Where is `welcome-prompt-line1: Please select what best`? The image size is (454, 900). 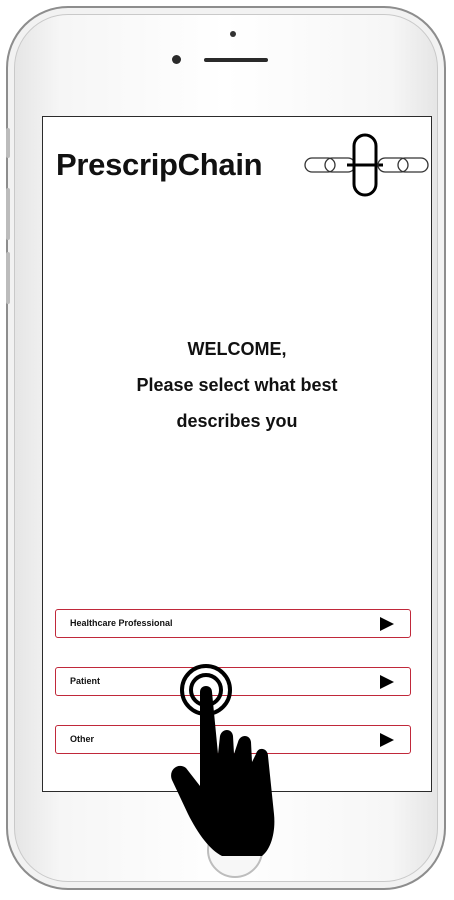
welcome-prompt-line1: Please select what best is located at coordinates (237, 385).